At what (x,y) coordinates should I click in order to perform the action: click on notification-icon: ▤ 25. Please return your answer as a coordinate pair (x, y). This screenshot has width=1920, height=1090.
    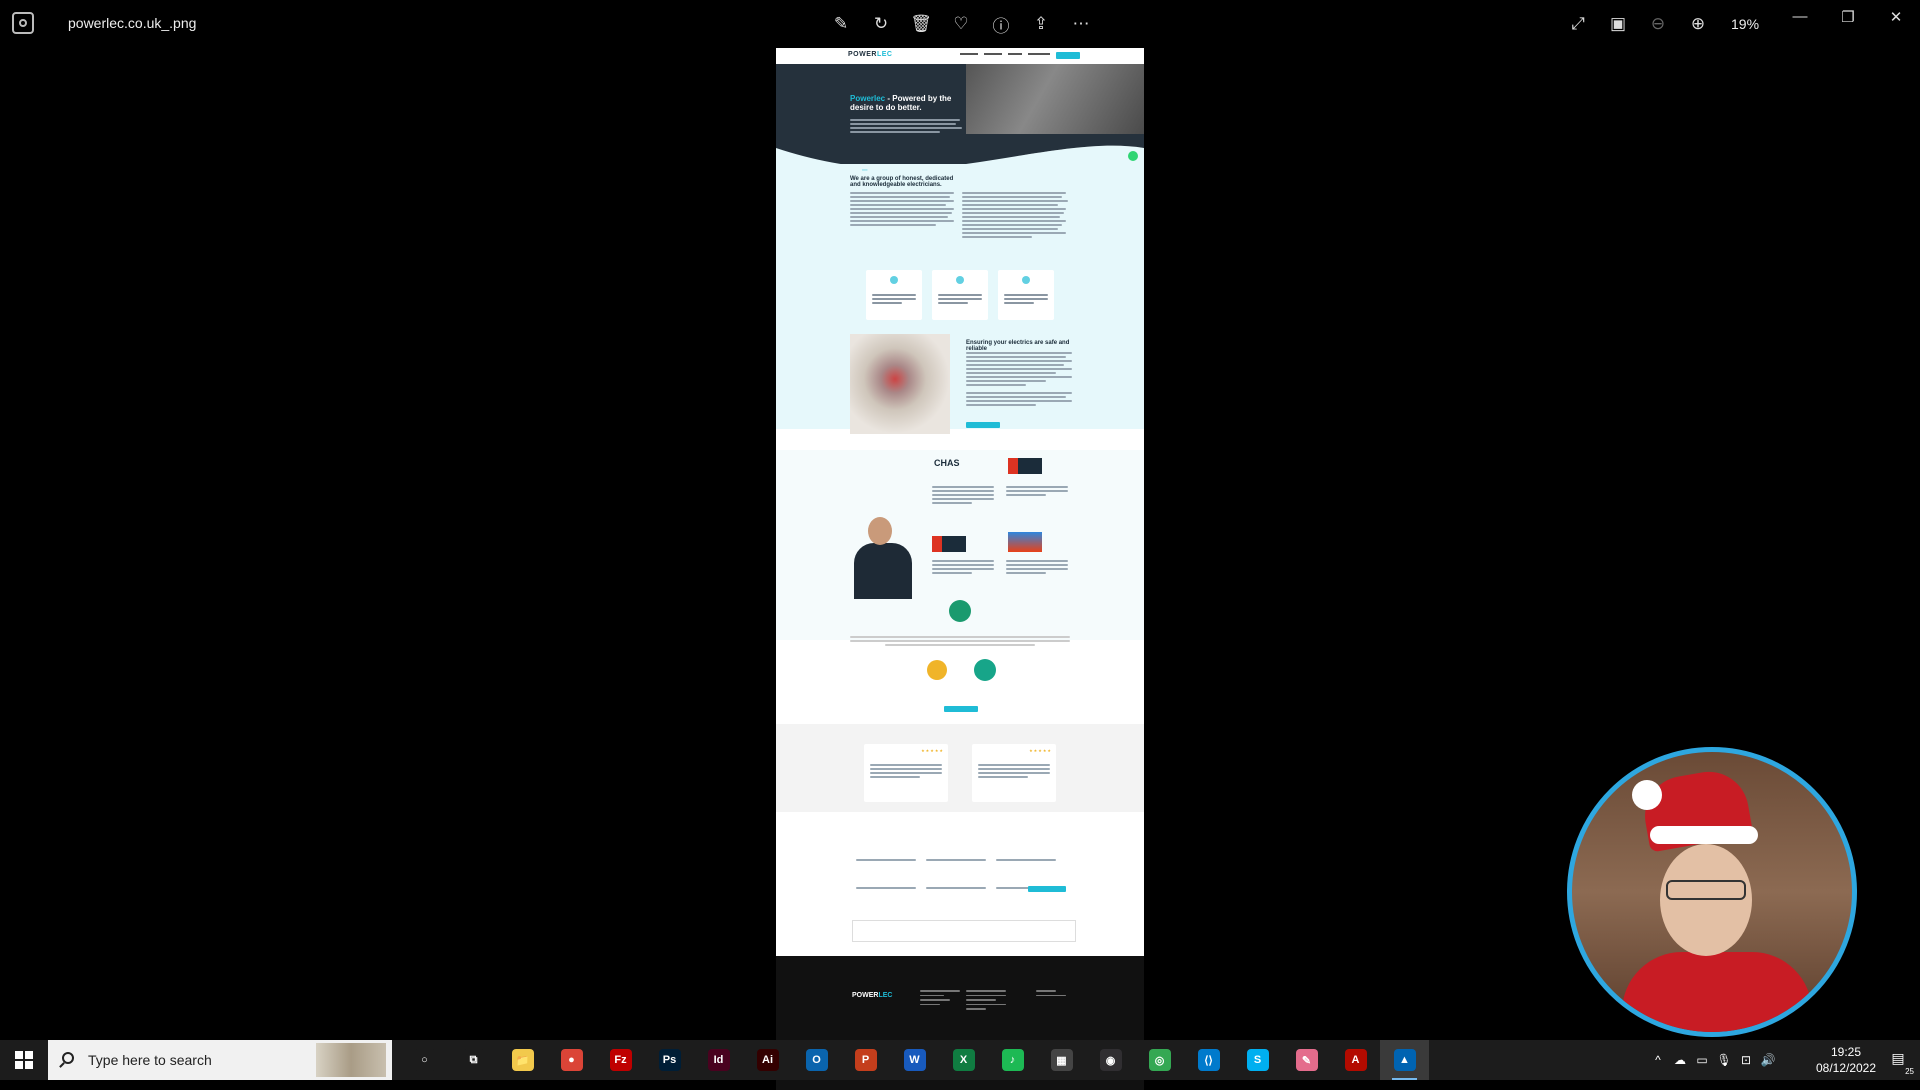
    Looking at the image, I should click on (1901, 1063).